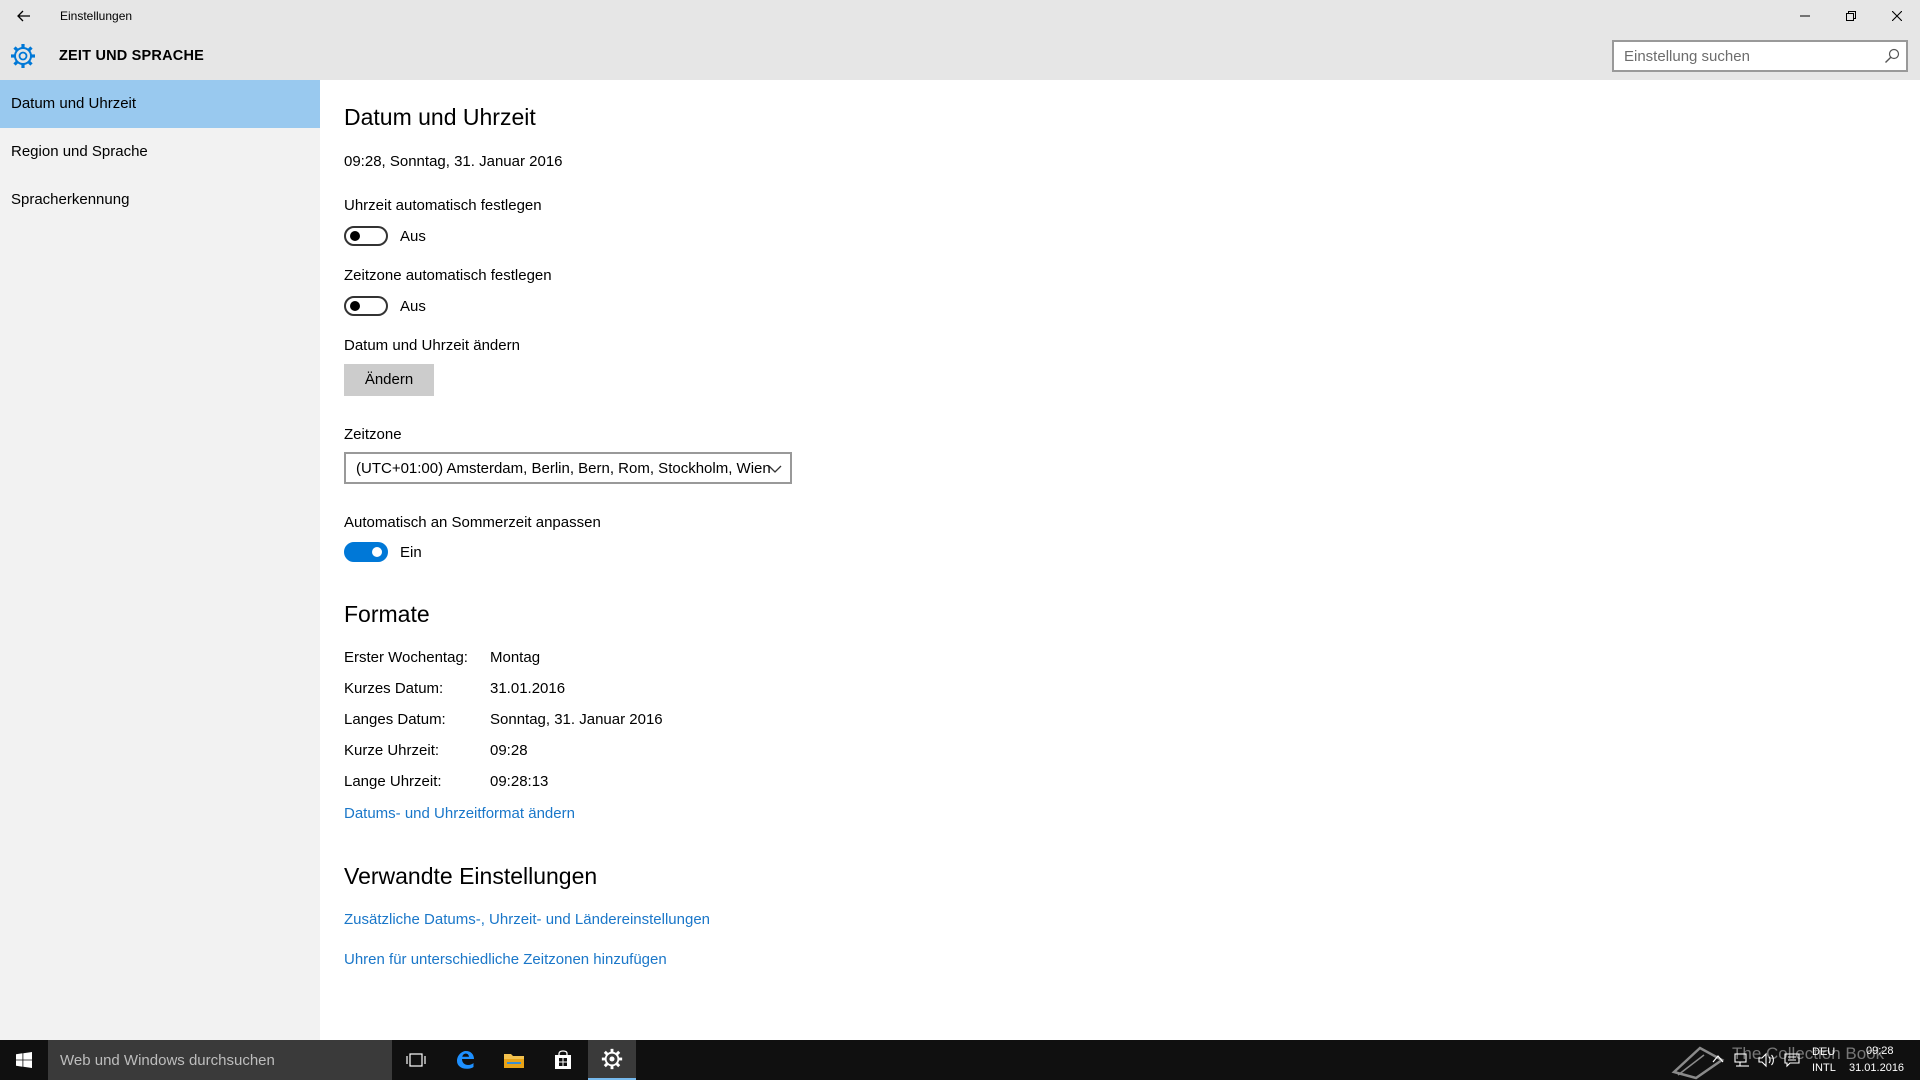  What do you see at coordinates (366, 306) in the screenshot?
I see `auto-timezone-toggle` at bounding box center [366, 306].